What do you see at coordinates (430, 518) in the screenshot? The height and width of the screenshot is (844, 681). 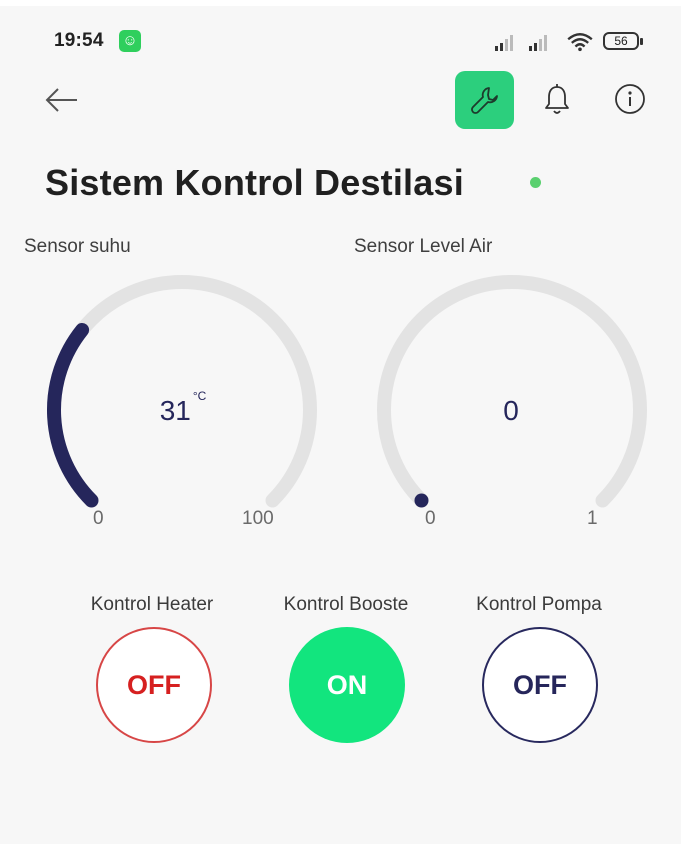 I see `gauge-min-water-level: 0` at bounding box center [430, 518].